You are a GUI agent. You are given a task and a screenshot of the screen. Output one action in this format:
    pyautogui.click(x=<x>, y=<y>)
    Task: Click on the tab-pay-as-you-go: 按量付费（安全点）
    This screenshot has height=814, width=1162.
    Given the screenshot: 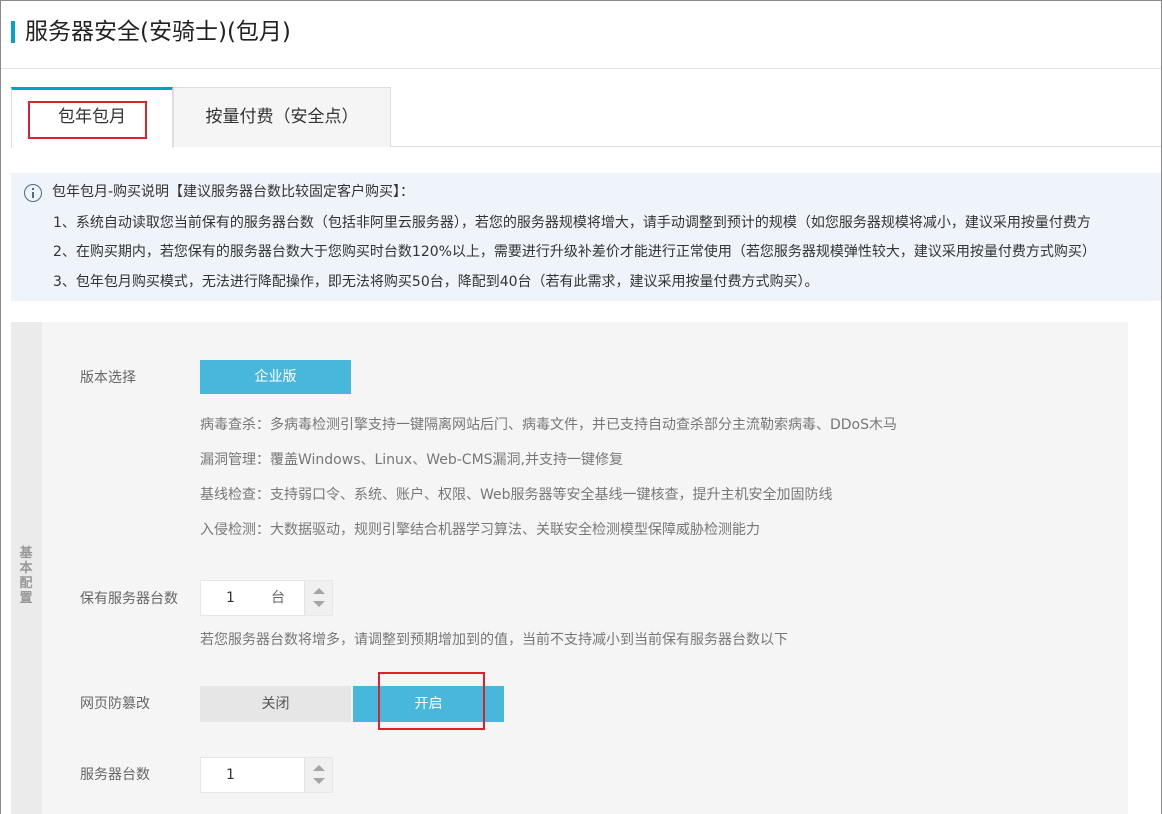 What is the action you would take?
    pyautogui.click(x=282, y=117)
    